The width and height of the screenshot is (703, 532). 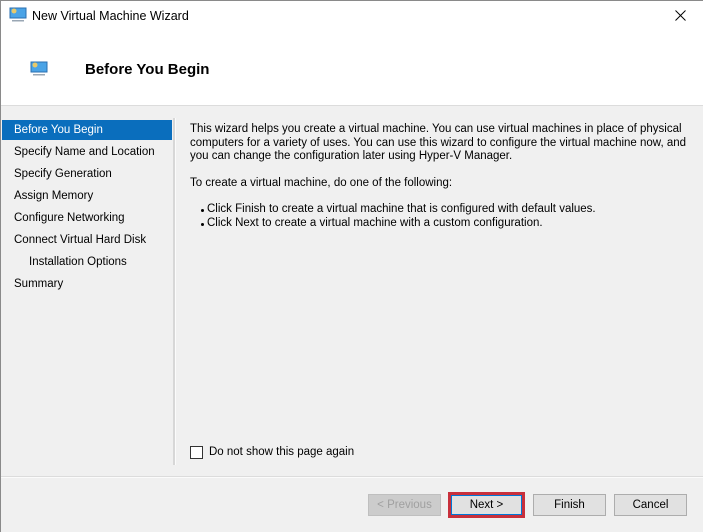 What do you see at coordinates (650, 505) in the screenshot?
I see `cancel-button: Cancel` at bounding box center [650, 505].